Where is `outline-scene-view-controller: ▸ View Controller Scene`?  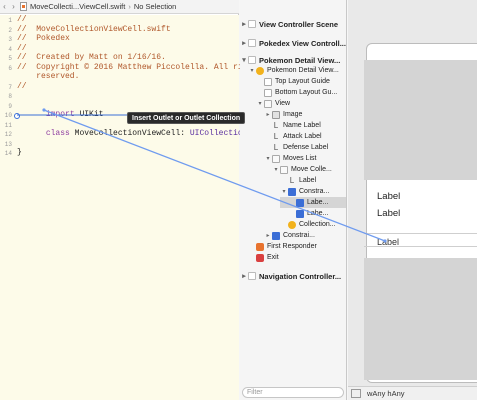 outline-scene-view-controller: ▸ View Controller Scene is located at coordinates (293, 24).